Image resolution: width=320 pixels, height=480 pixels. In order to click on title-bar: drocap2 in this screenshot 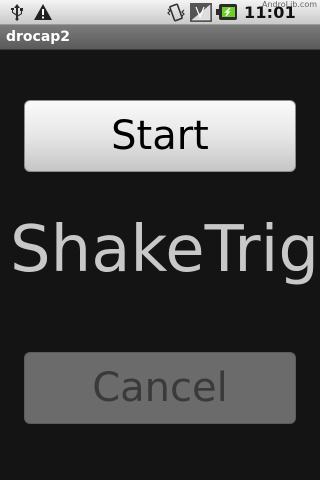, I will do `click(160, 37)`.